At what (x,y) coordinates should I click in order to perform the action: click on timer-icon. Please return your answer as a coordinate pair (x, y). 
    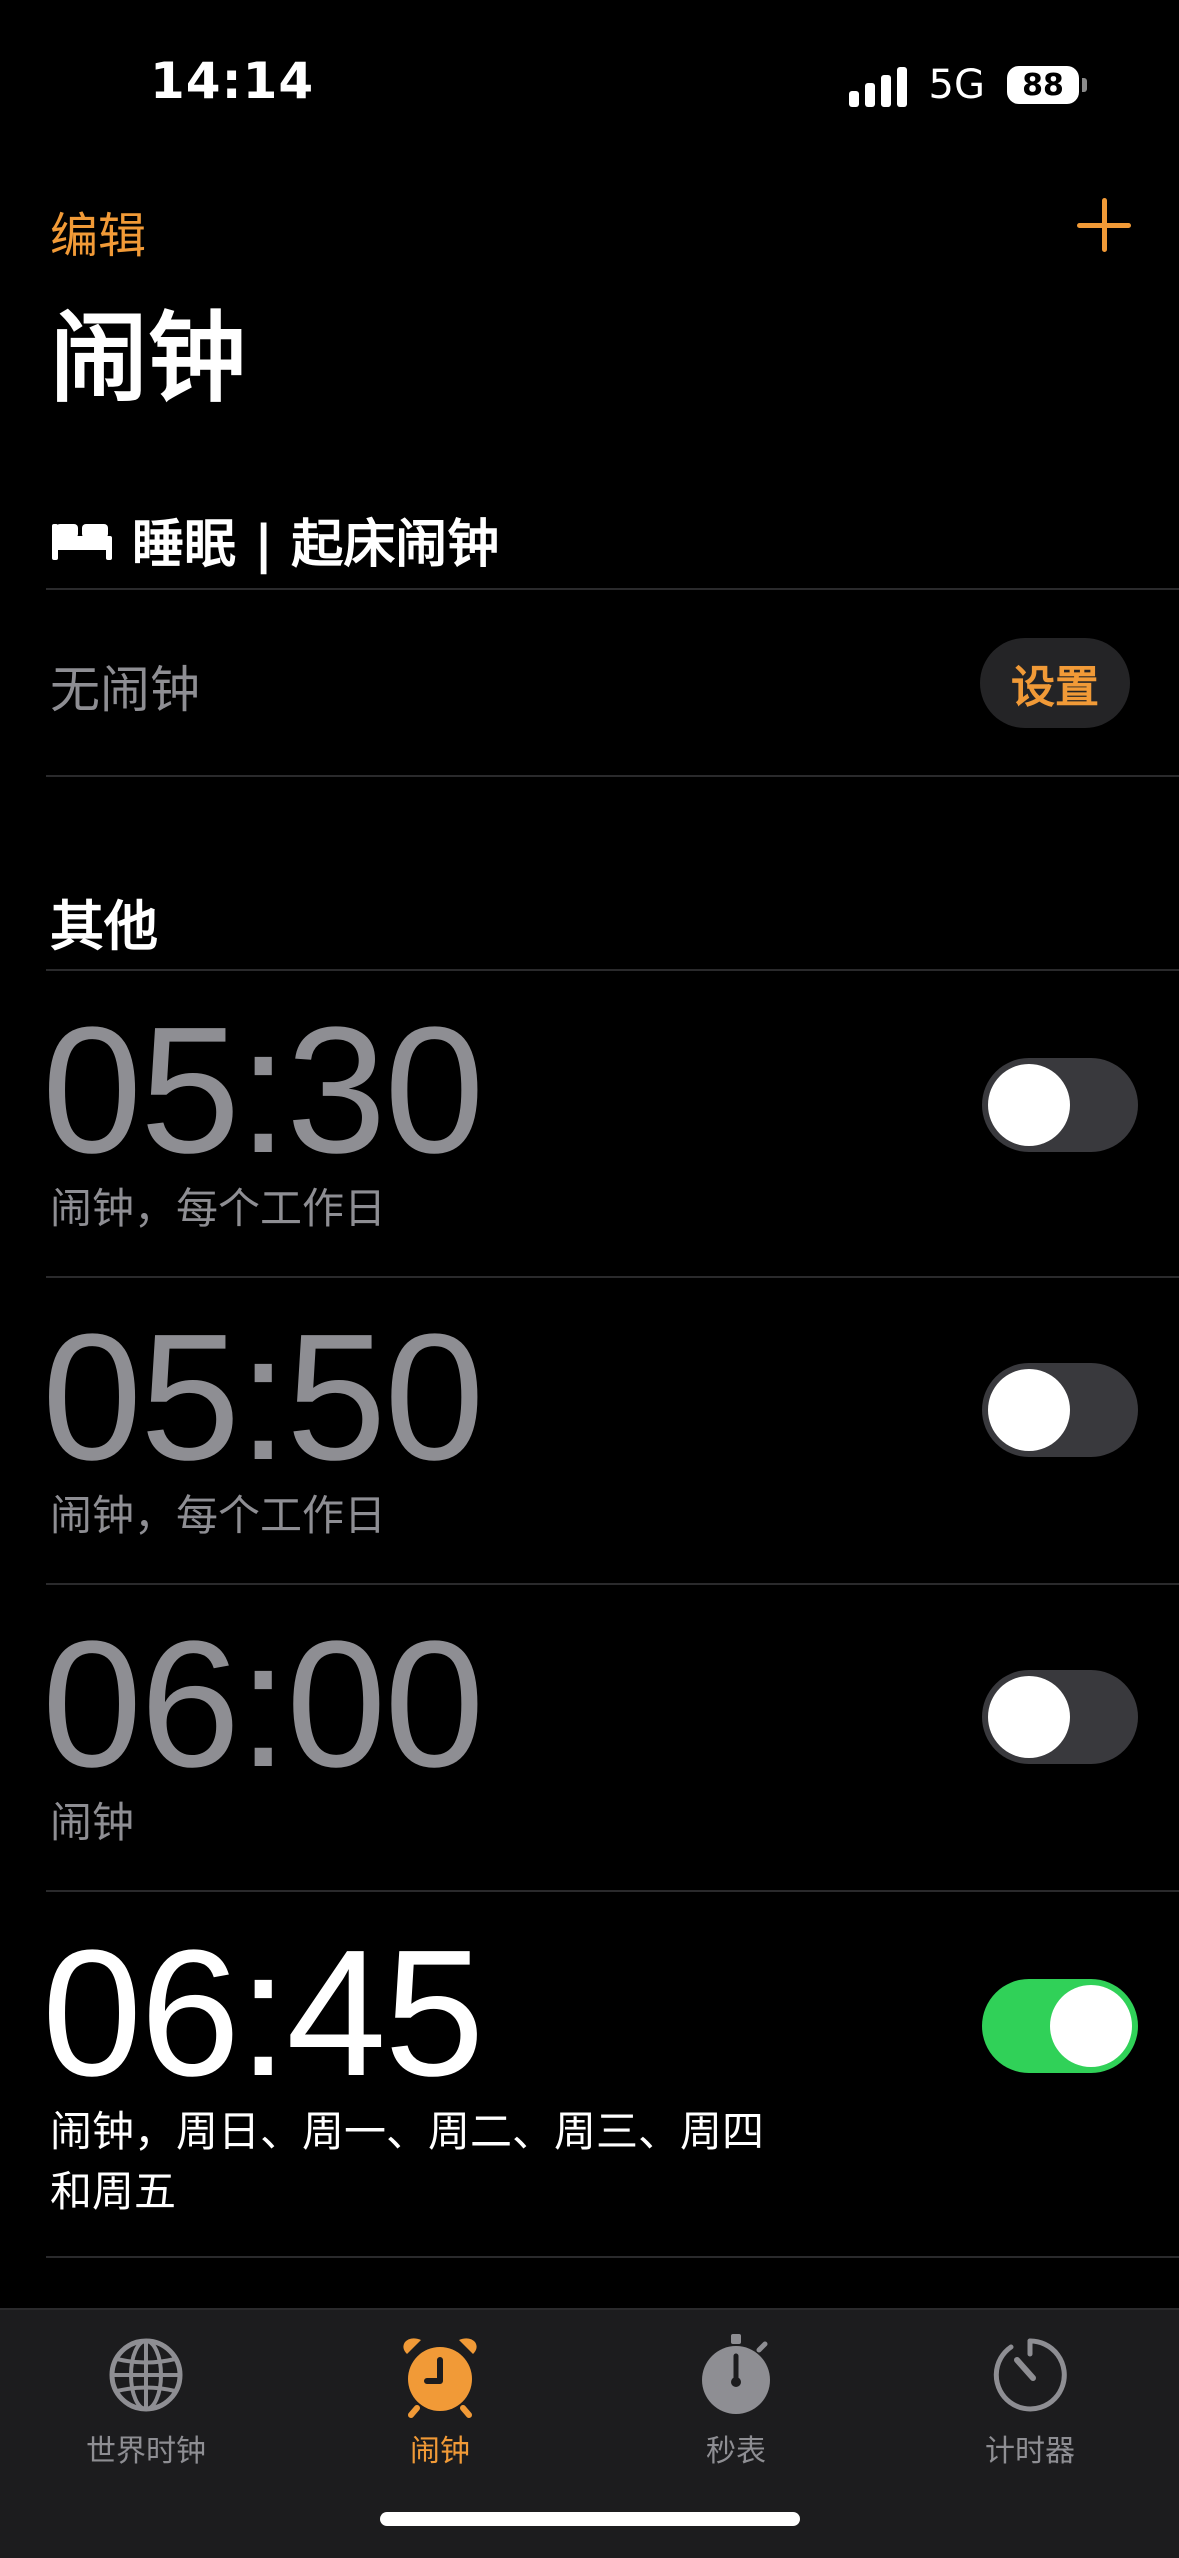
    Looking at the image, I should click on (1030, 2375).